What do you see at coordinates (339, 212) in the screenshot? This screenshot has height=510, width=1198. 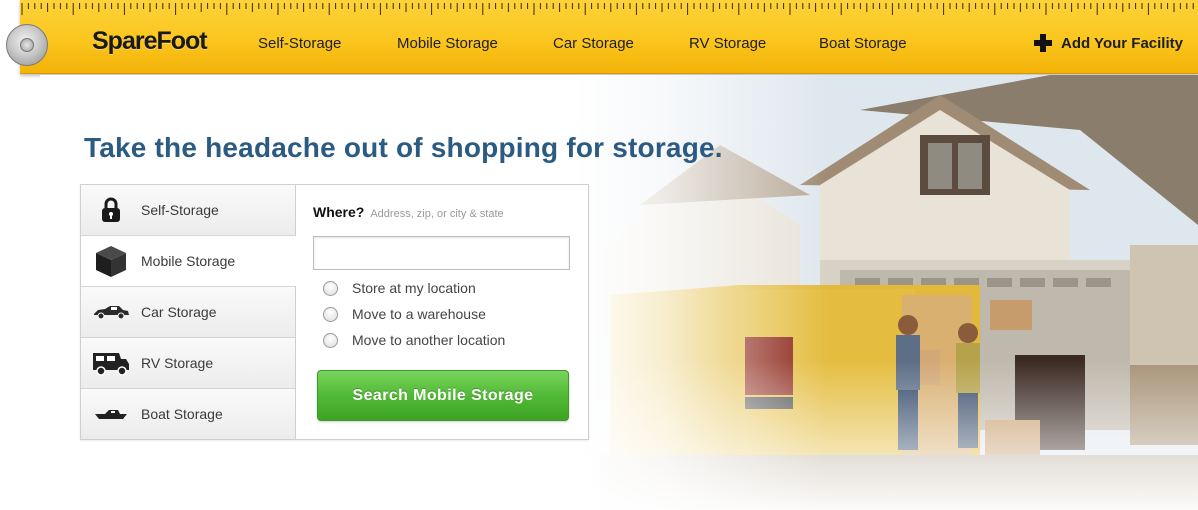 I see `where-label: Where?` at bounding box center [339, 212].